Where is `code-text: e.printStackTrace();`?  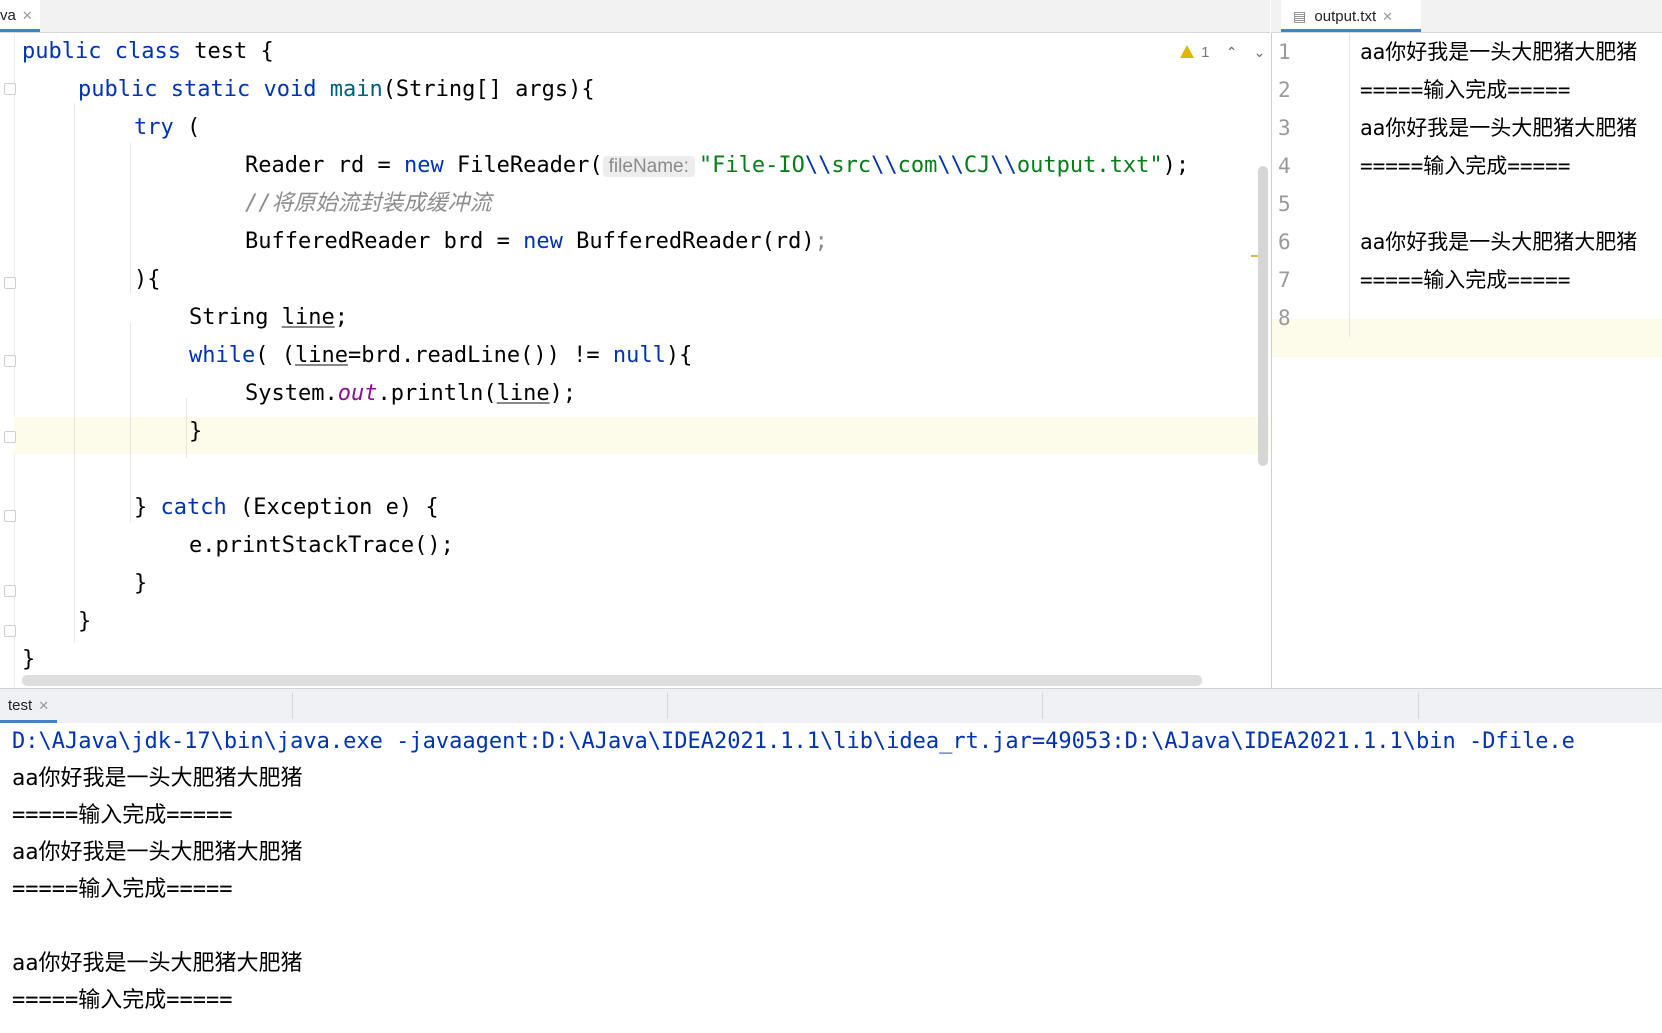
code-text: e.printStackTrace(); is located at coordinates (321, 545).